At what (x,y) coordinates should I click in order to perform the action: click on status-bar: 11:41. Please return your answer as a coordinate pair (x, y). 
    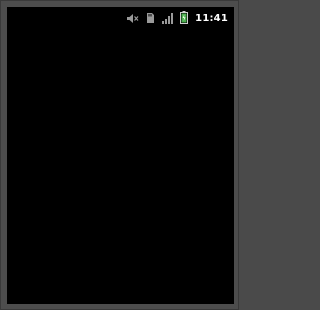
    Looking at the image, I should click on (120, 18).